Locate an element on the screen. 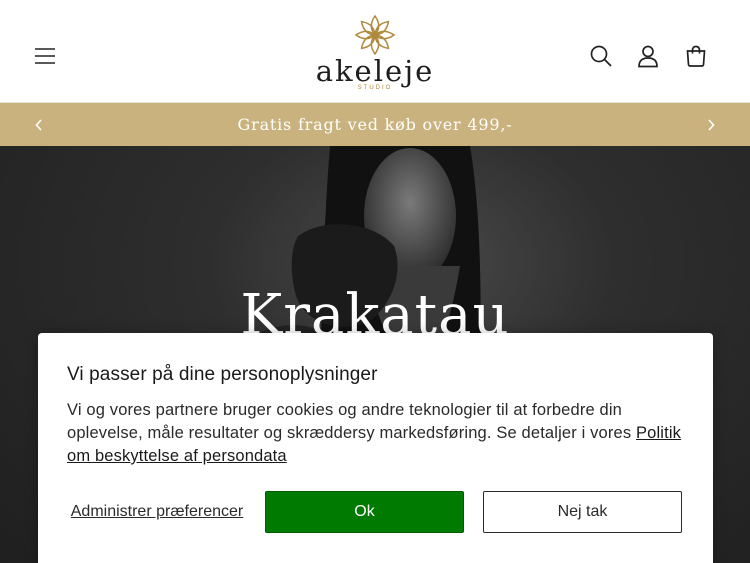 The height and width of the screenshot is (563, 750). announcement-text: Gratis fragt ved køb over 499,- is located at coordinates (375, 124).